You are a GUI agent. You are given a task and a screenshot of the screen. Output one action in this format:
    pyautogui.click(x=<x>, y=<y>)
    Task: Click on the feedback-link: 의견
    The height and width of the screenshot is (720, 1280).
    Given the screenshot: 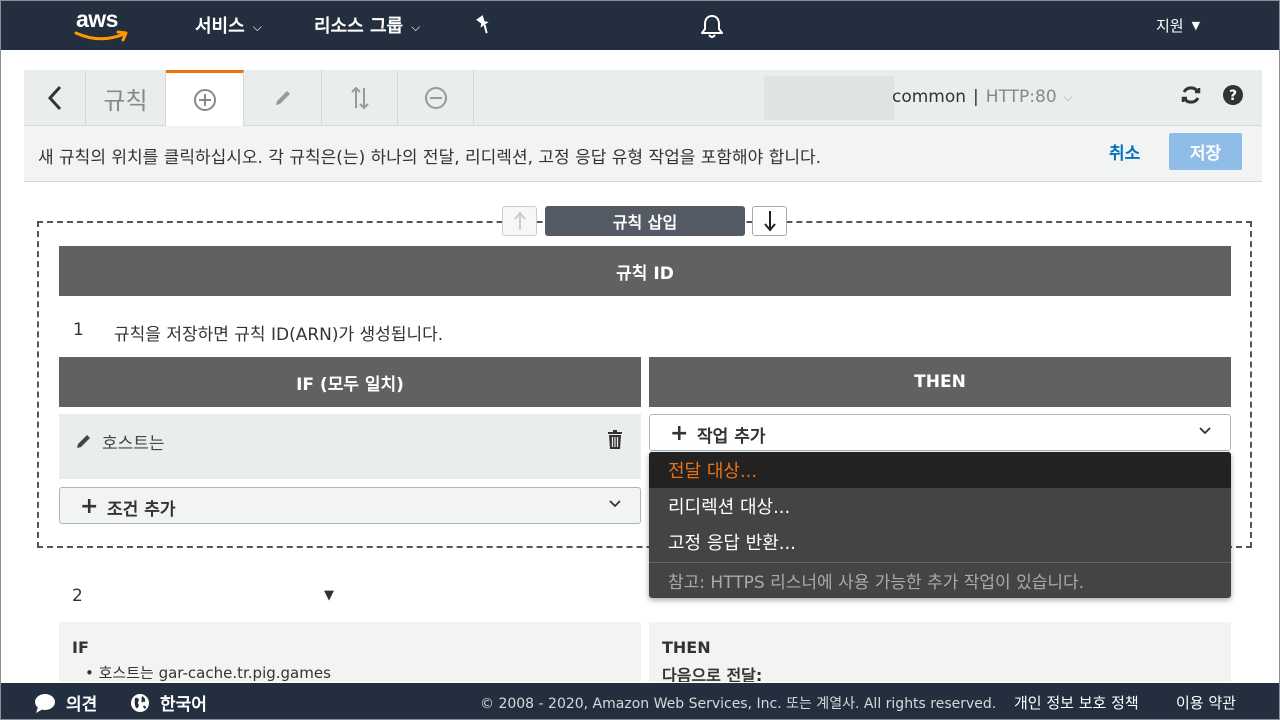 What is the action you would take?
    pyautogui.click(x=65, y=702)
    